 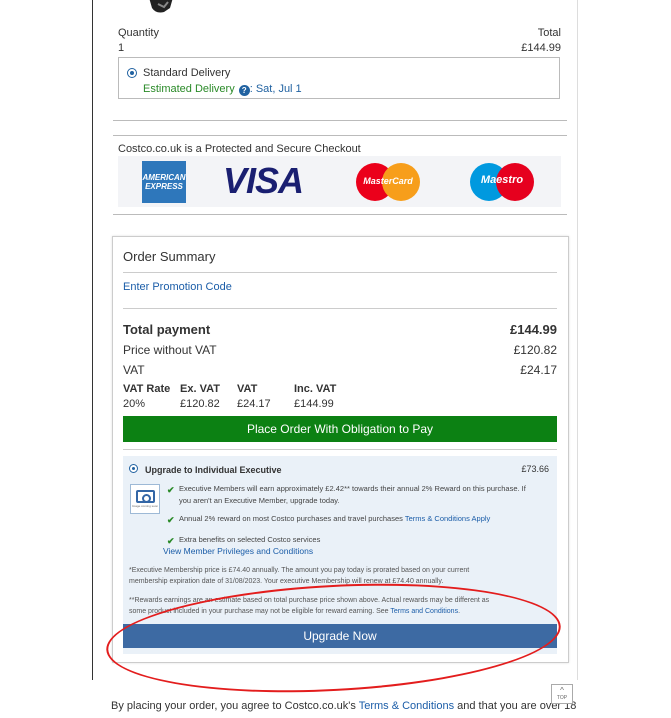 What do you see at coordinates (164, 186) in the screenshot?
I see `amex-text-2: EXPRESS` at bounding box center [164, 186].